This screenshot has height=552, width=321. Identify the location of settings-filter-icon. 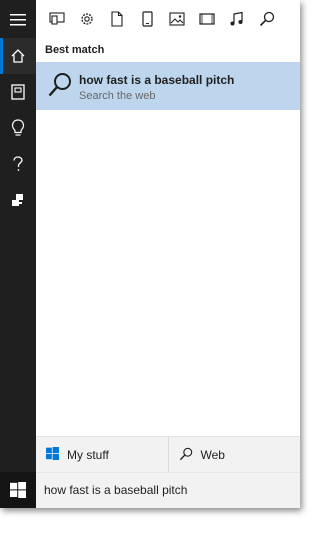
(87, 19).